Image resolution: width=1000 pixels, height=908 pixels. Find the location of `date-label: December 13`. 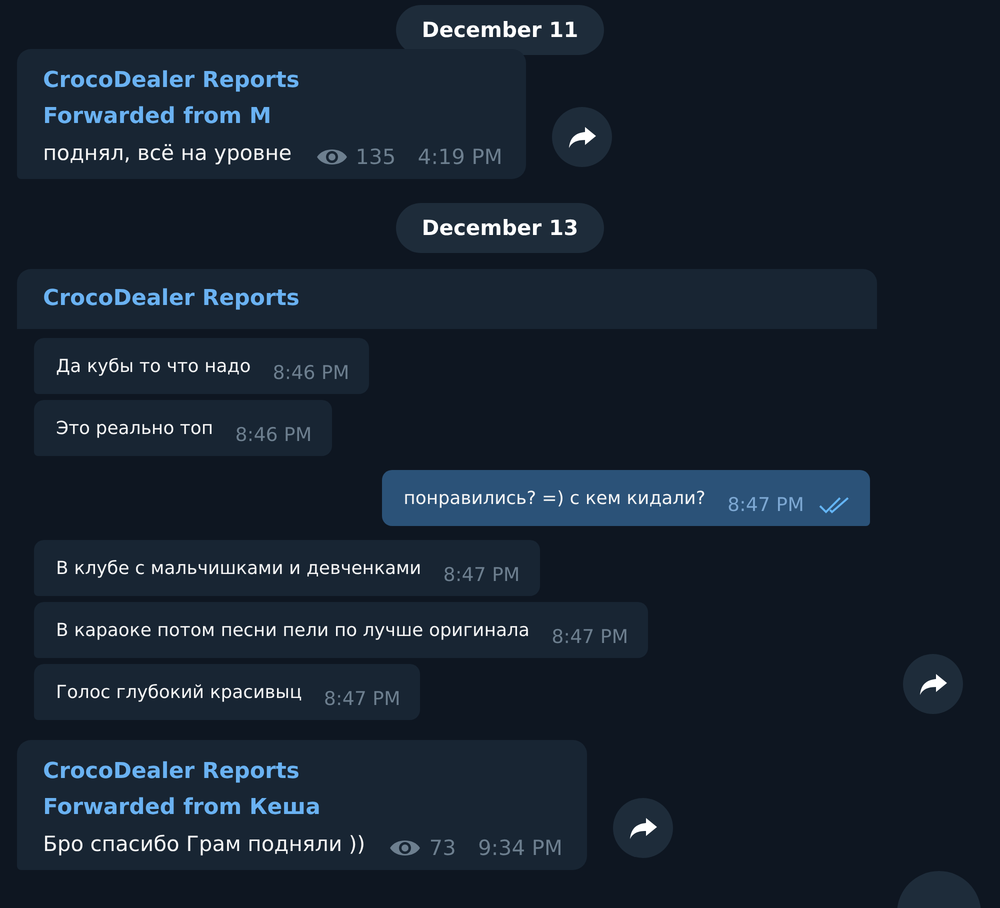

date-label: December 13 is located at coordinates (500, 228).